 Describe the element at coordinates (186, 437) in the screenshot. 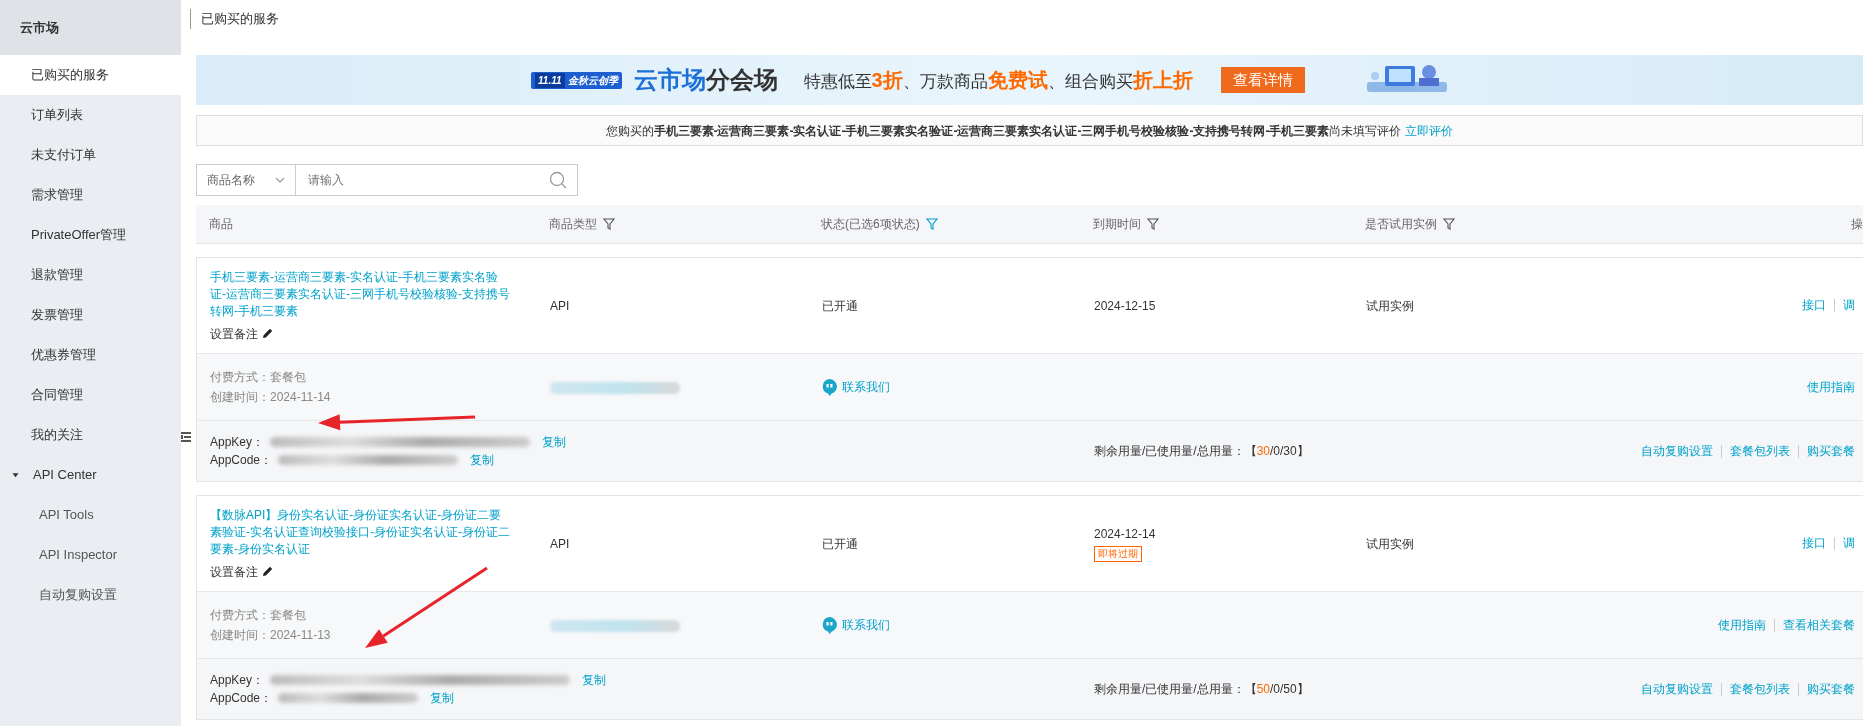

I see `collapse-icon` at that location.